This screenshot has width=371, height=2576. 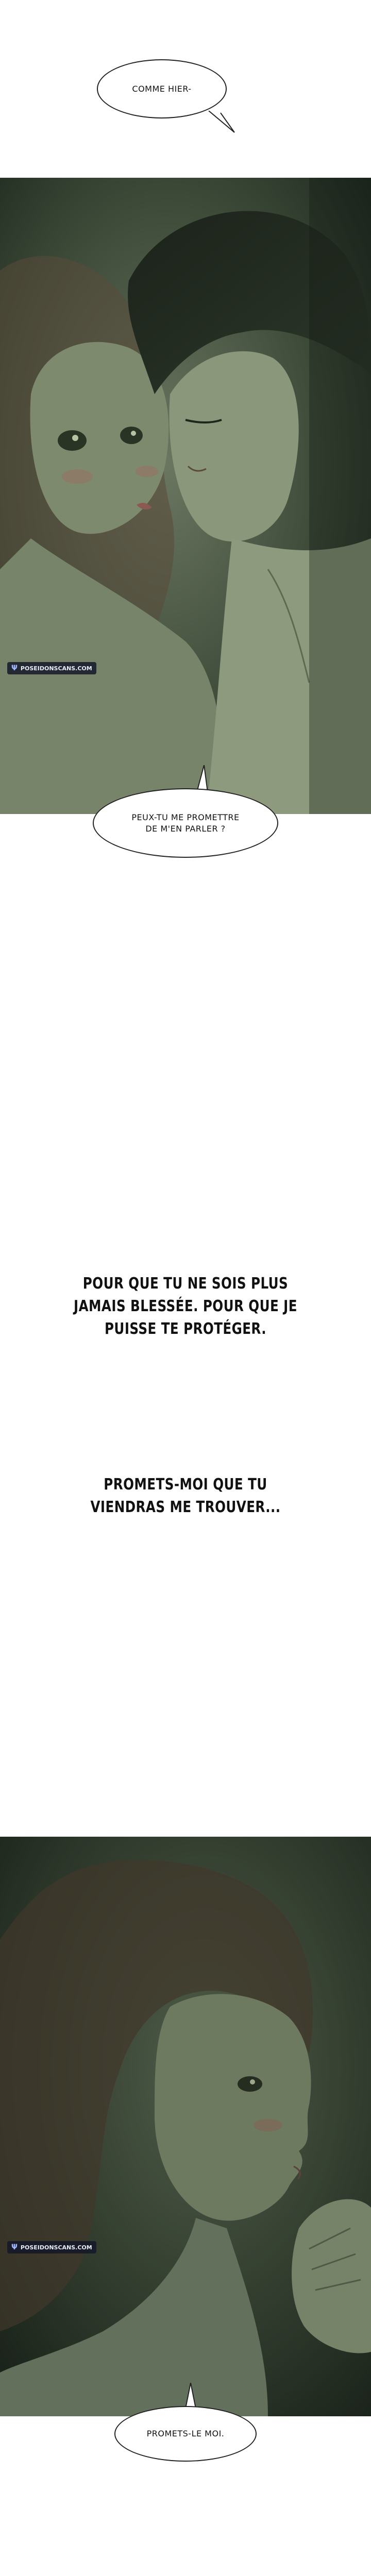 What do you see at coordinates (221, 122) in the screenshot?
I see `speech-bubble-1-tail` at bounding box center [221, 122].